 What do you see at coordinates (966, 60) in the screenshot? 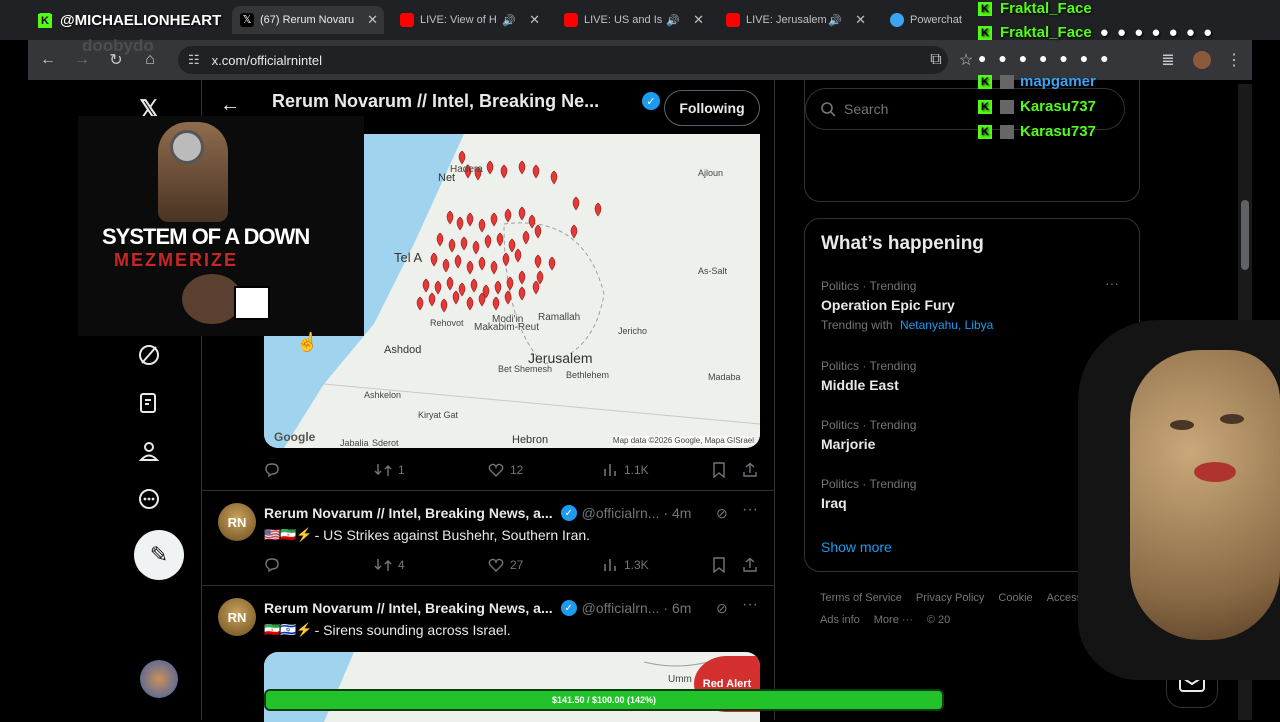
I see `bookmark-star-icon: ☆` at bounding box center [966, 60].